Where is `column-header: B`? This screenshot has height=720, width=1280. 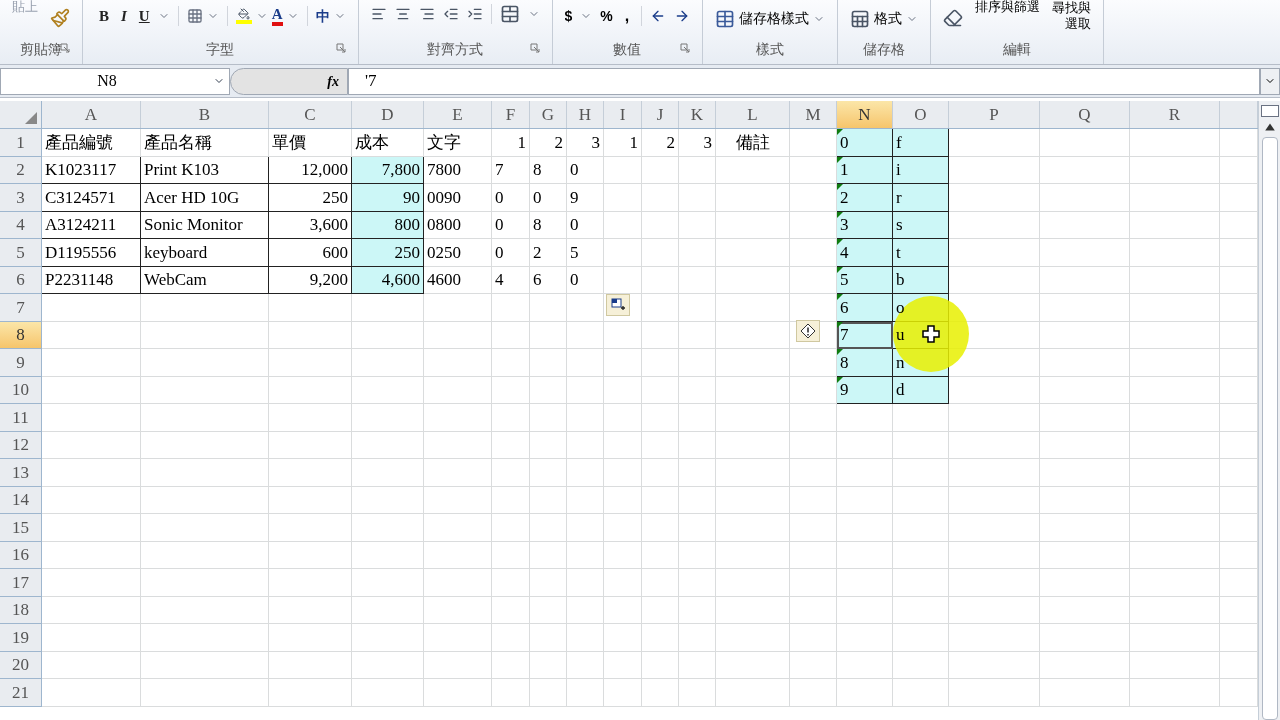
column-header: B is located at coordinates (205, 114).